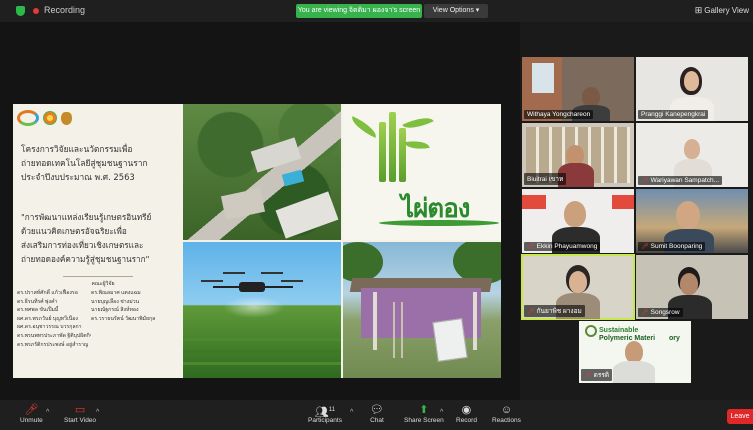 The image size is (753, 430). What do you see at coordinates (422, 172) in the screenshot?
I see `bamboo-logo-panel: ไผ่ตอง` at bounding box center [422, 172].